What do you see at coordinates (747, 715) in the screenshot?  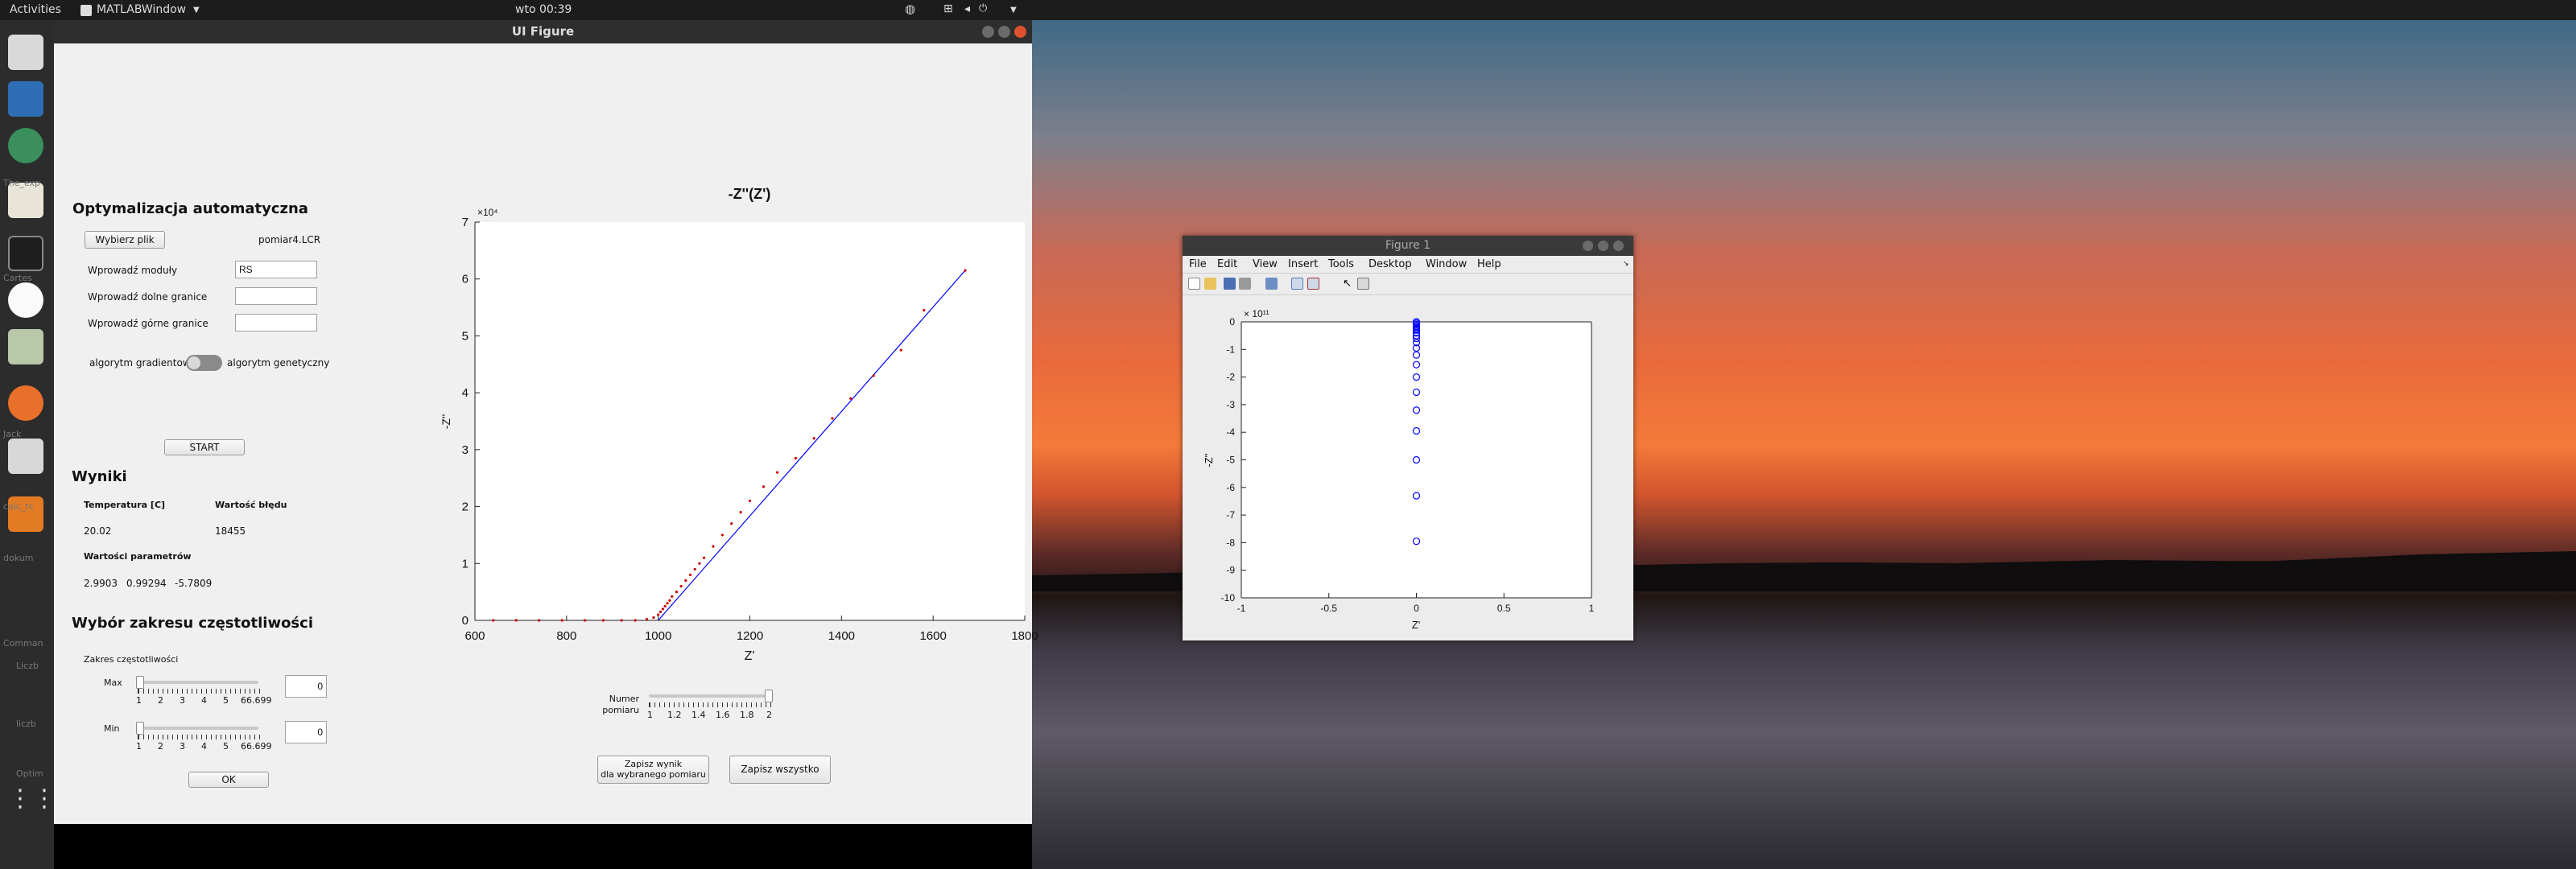 I see `measurement-tick-label: 1.8` at bounding box center [747, 715].